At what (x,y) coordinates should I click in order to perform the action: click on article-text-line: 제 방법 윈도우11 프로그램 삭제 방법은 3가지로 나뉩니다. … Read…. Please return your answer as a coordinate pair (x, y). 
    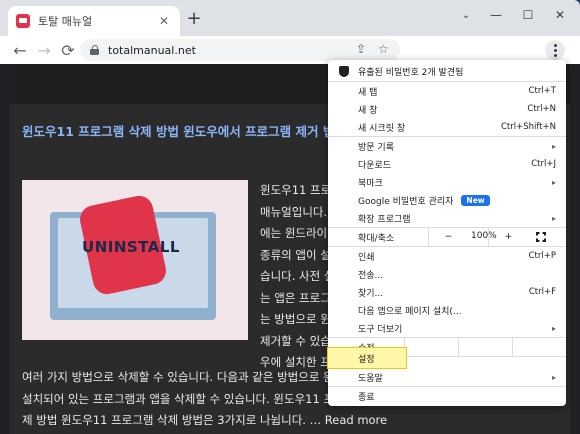
    Looking at the image, I should click on (205, 420).